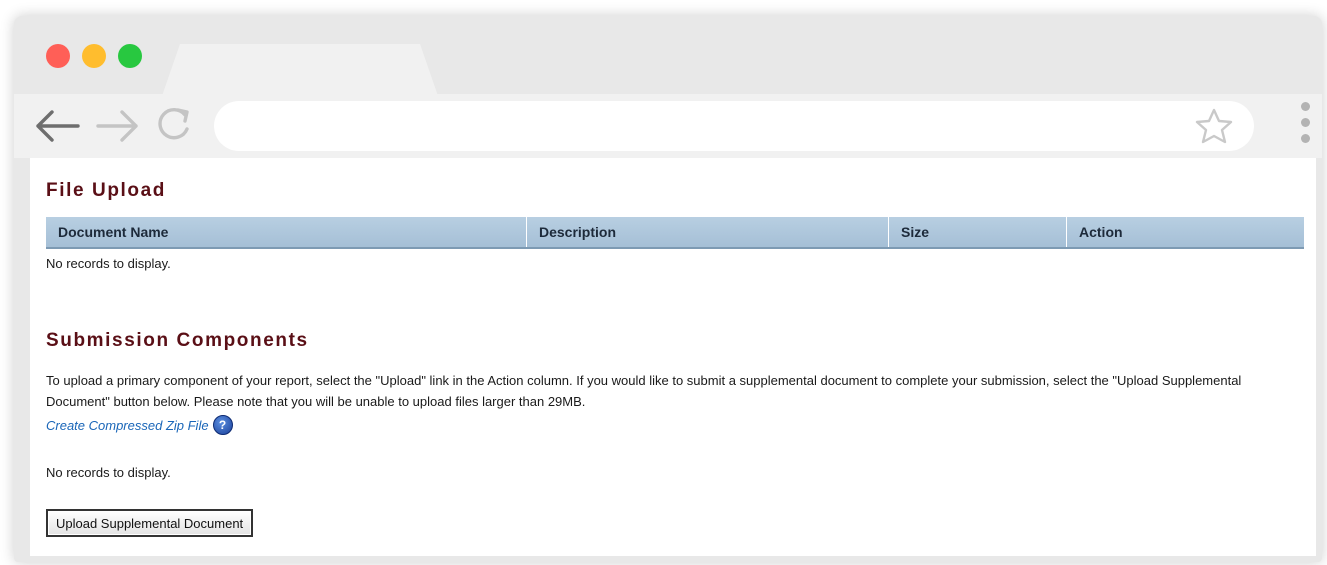  I want to click on column-size: Size, so click(978, 232).